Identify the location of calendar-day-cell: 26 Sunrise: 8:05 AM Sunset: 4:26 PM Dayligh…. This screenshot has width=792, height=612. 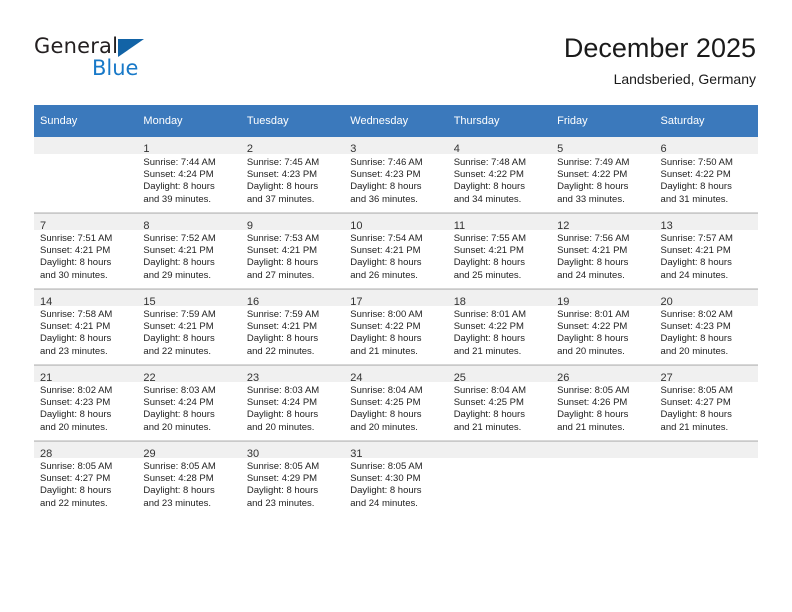
(603, 402).